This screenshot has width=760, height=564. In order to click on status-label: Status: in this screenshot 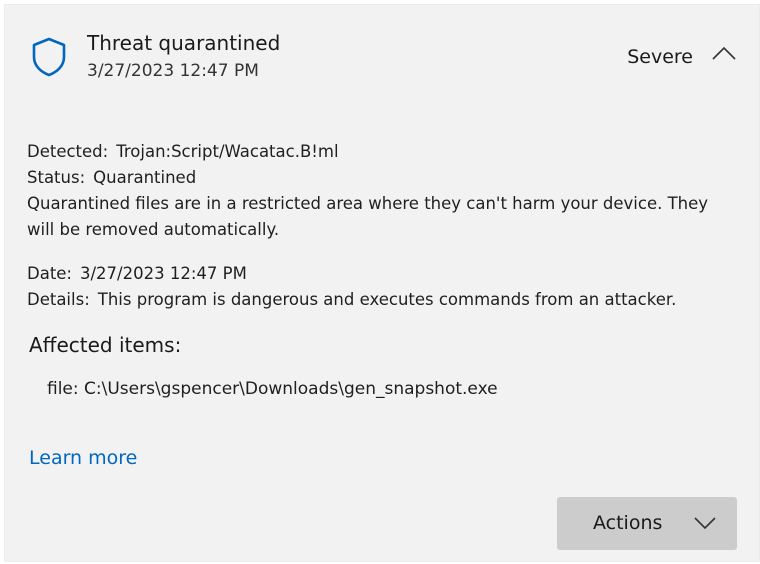, I will do `click(56, 177)`.